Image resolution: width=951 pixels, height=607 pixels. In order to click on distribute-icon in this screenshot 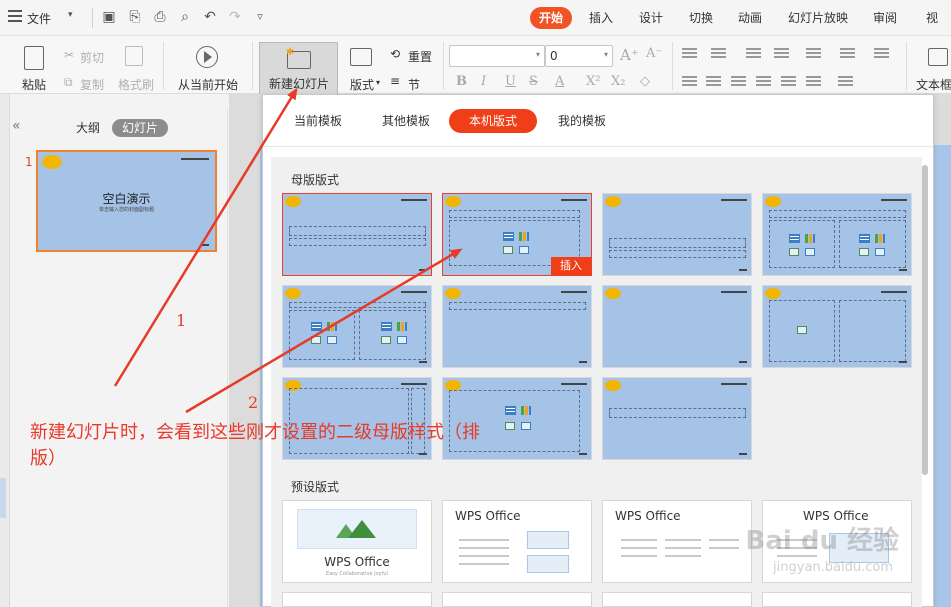, I will do `click(788, 82)`.